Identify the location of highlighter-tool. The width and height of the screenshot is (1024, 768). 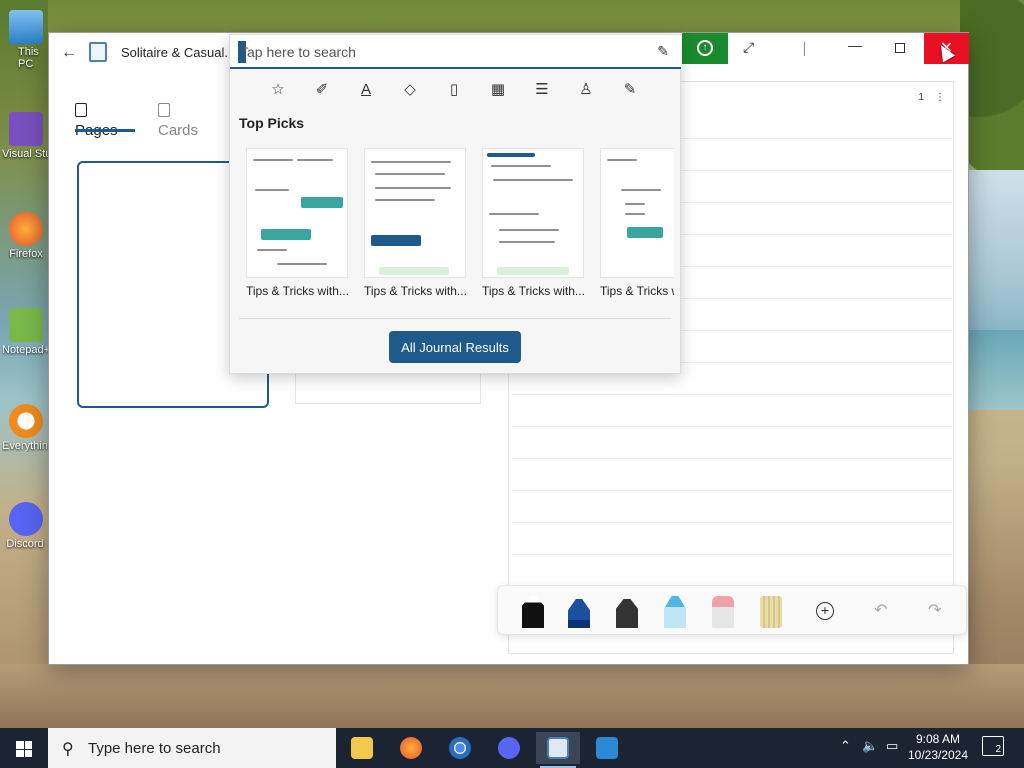
(675, 612).